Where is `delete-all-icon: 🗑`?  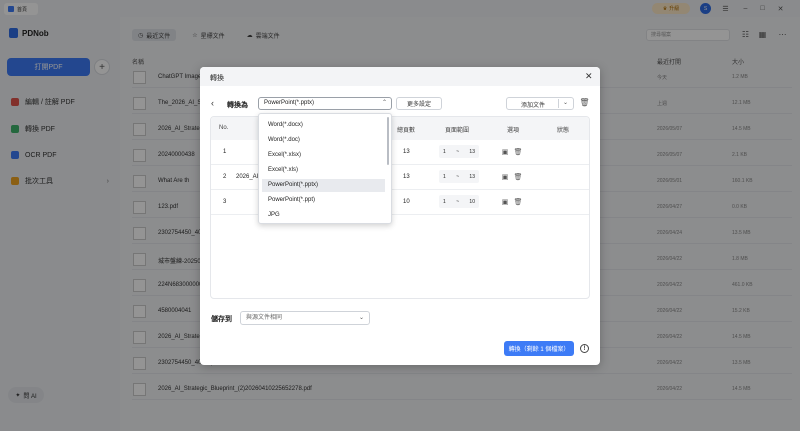 delete-all-icon: 🗑 is located at coordinates (584, 102).